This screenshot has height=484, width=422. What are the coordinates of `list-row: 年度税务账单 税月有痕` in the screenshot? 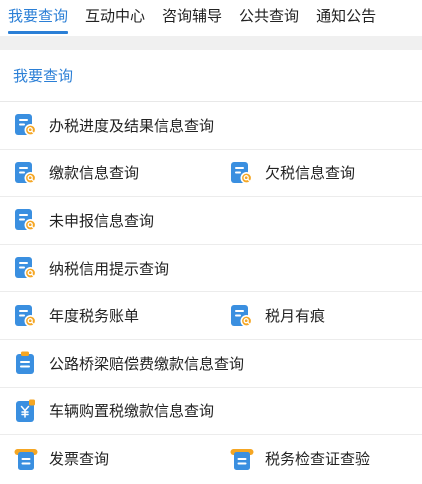 It's located at (211, 316).